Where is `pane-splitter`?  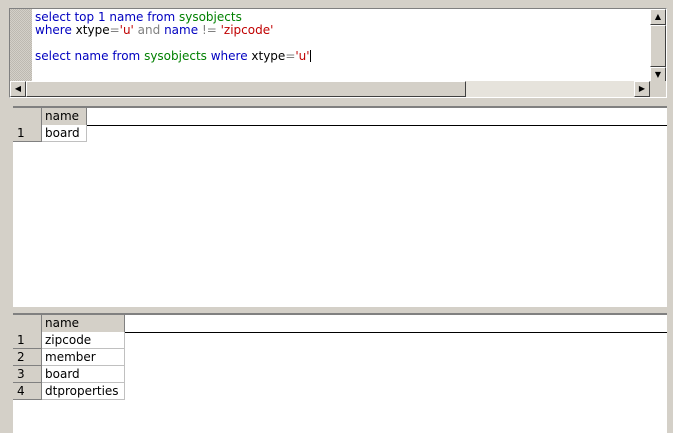 pane-splitter is located at coordinates (338, 102).